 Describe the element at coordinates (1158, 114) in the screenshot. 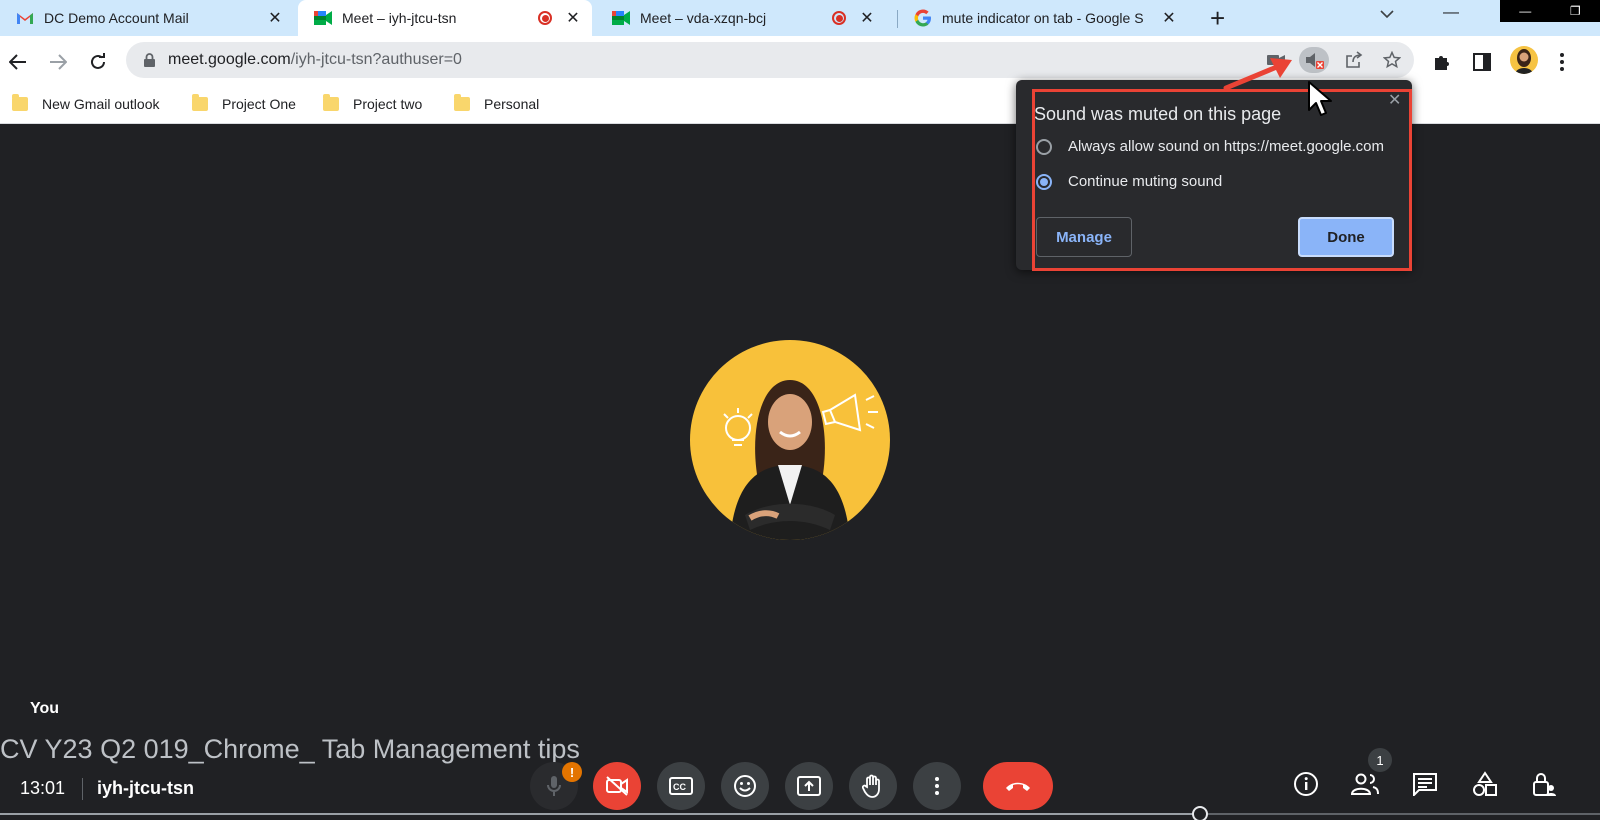

I see `dialog-title: Sound was muted on this page` at that location.